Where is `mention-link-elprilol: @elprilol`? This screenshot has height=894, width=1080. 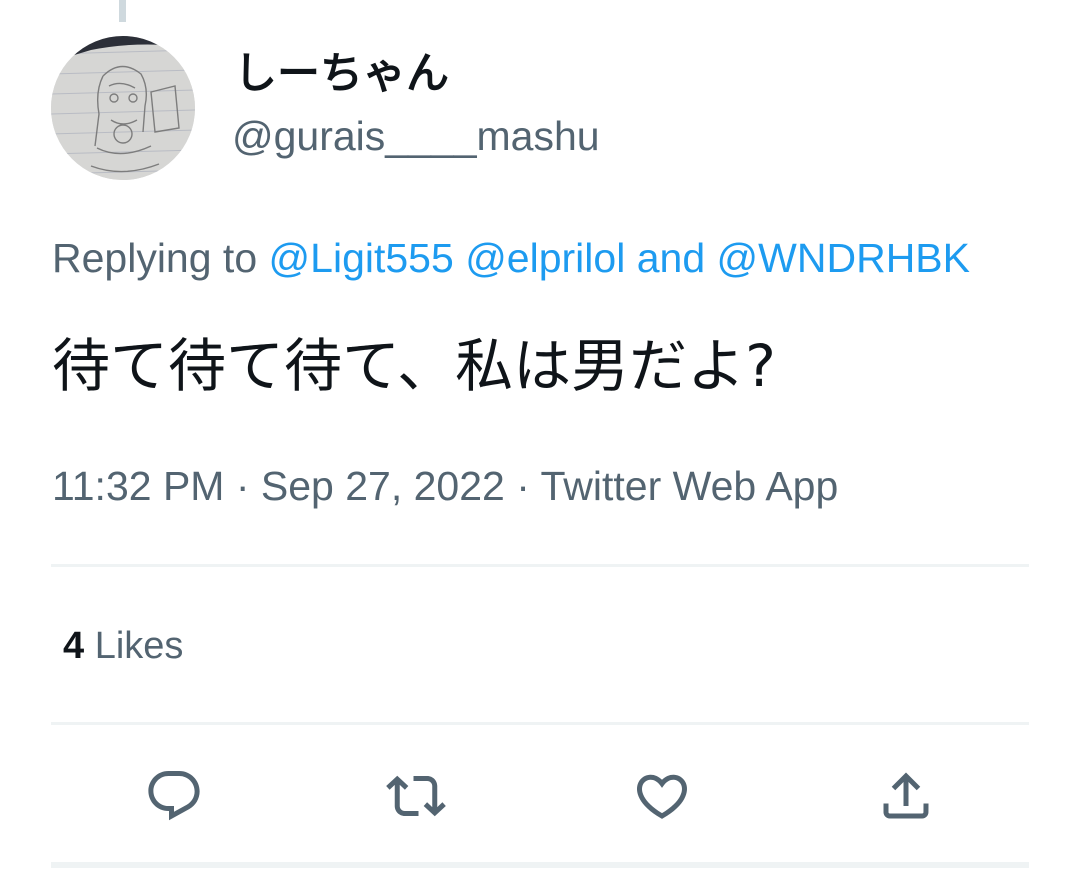 mention-link-elprilol: @elprilol is located at coordinates (545, 258).